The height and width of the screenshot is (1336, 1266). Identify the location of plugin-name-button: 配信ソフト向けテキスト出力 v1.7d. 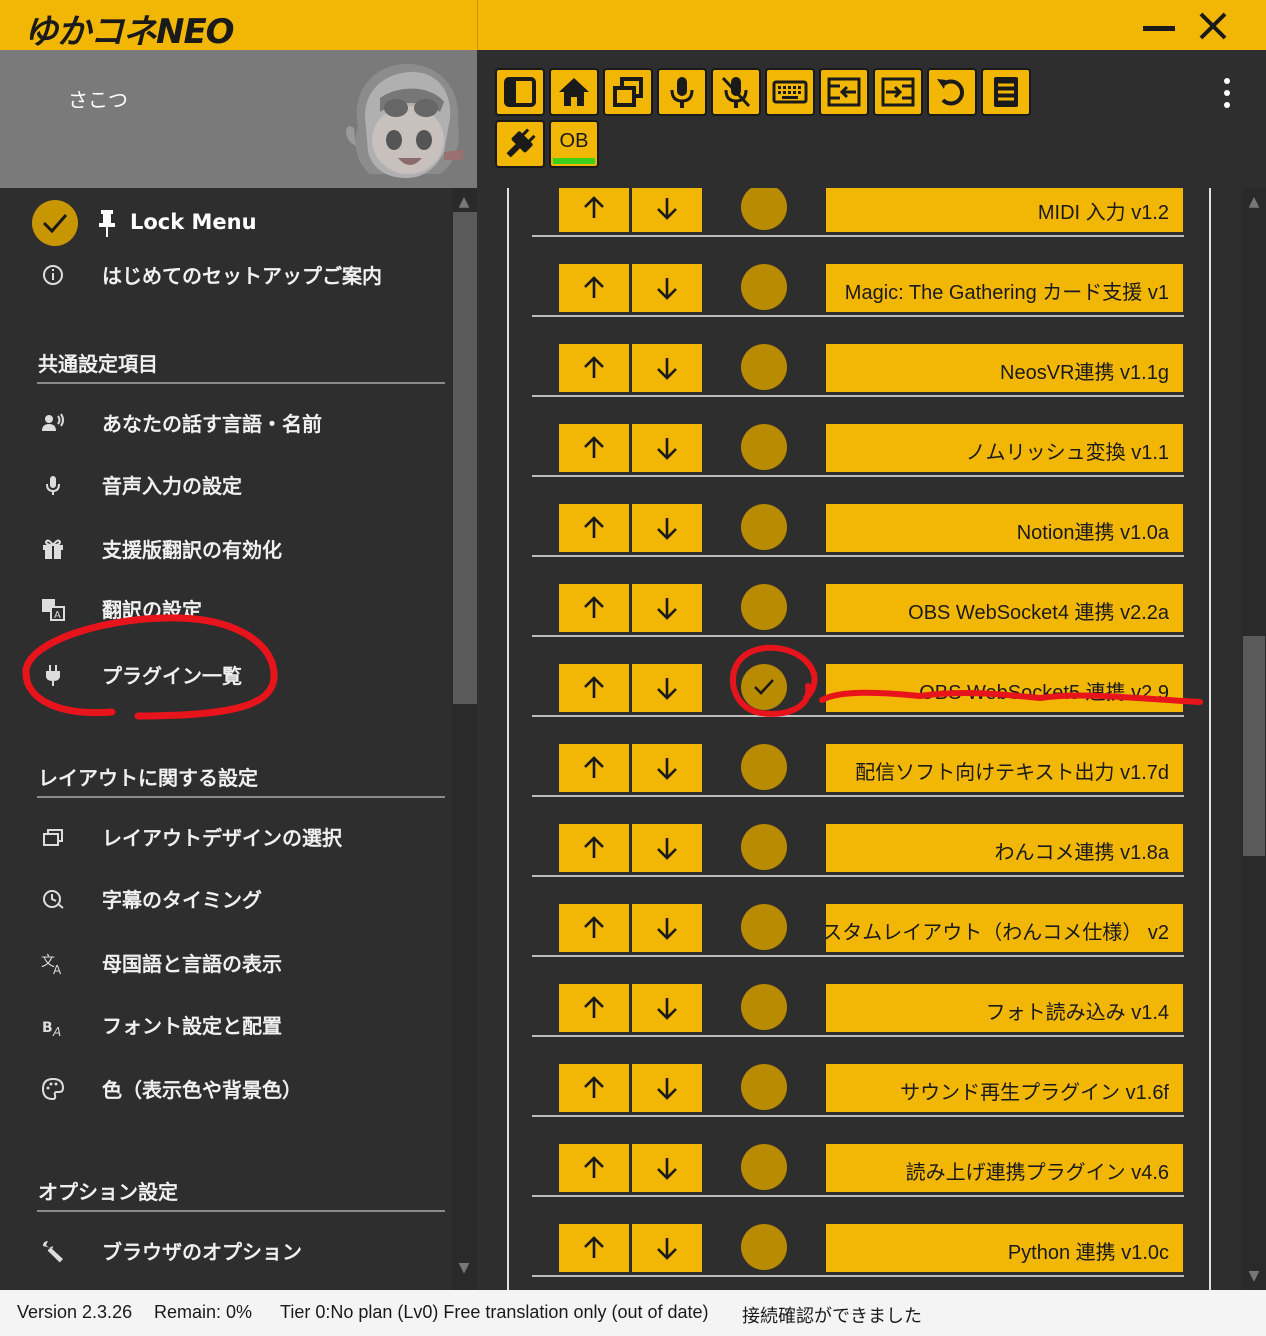
(1004, 768).